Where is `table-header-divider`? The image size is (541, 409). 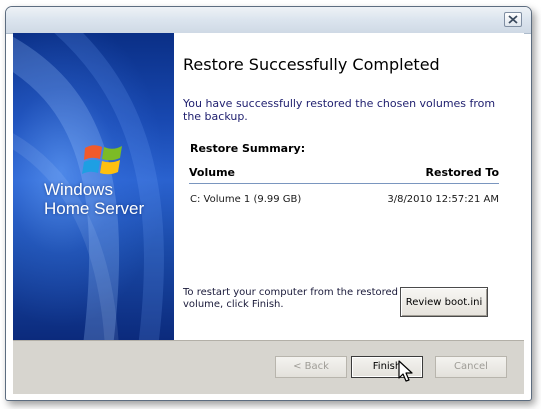
table-header-divider is located at coordinates (344, 183).